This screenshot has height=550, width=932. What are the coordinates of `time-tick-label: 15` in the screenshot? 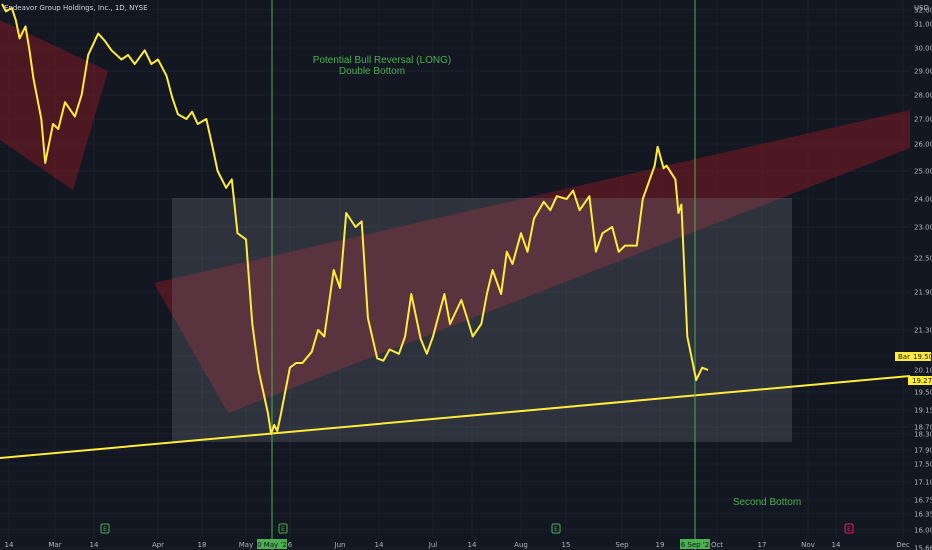 It's located at (566, 545).